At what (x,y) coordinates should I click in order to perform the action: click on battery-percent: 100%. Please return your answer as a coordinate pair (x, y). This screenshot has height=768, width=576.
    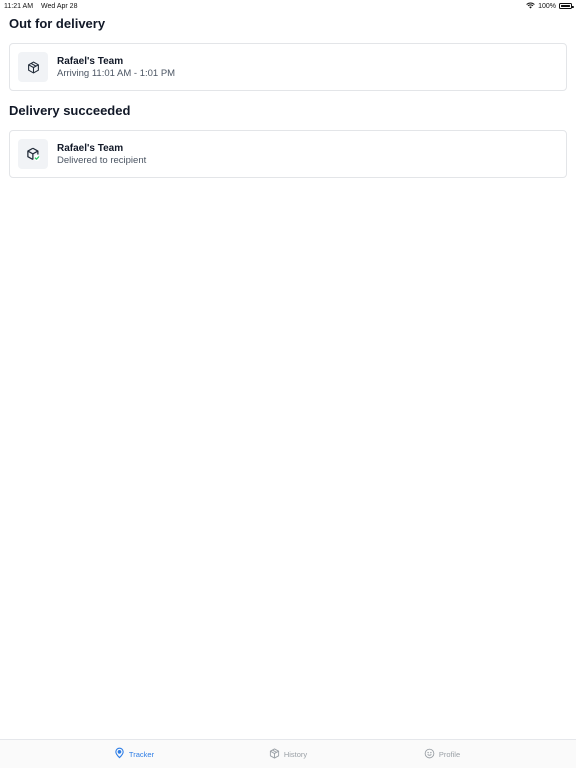
    Looking at the image, I should click on (547, 6).